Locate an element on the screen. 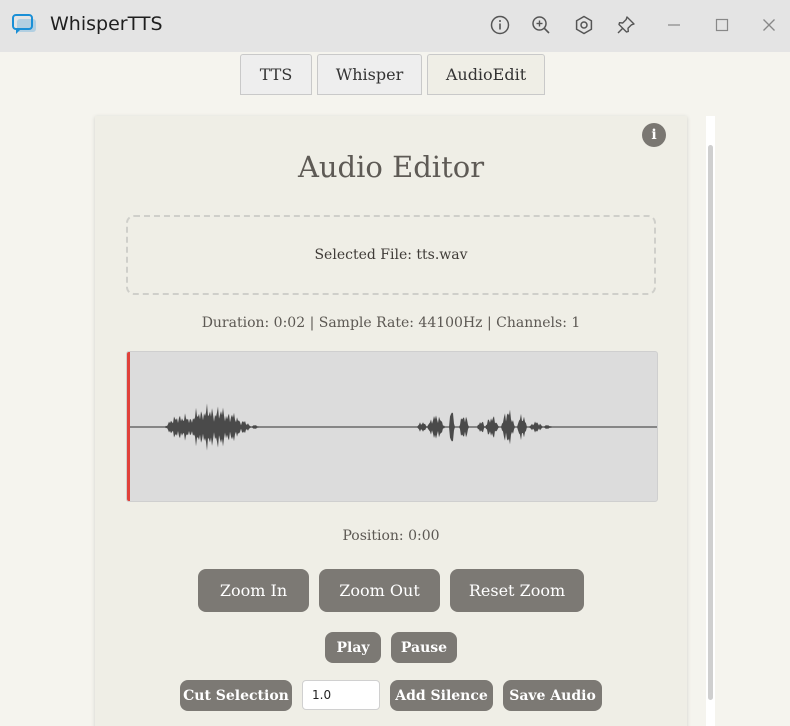 This screenshot has height=726, width=790. close-icon is located at coordinates (769, 25).